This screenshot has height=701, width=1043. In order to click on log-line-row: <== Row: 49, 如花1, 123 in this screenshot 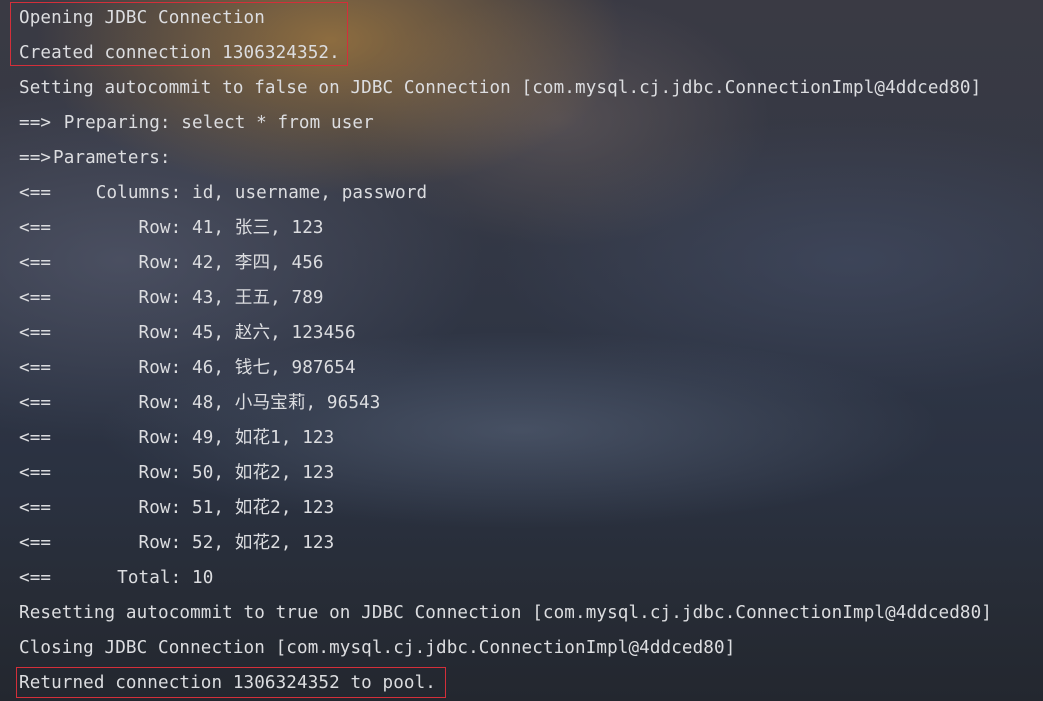, I will do `click(176, 438)`.